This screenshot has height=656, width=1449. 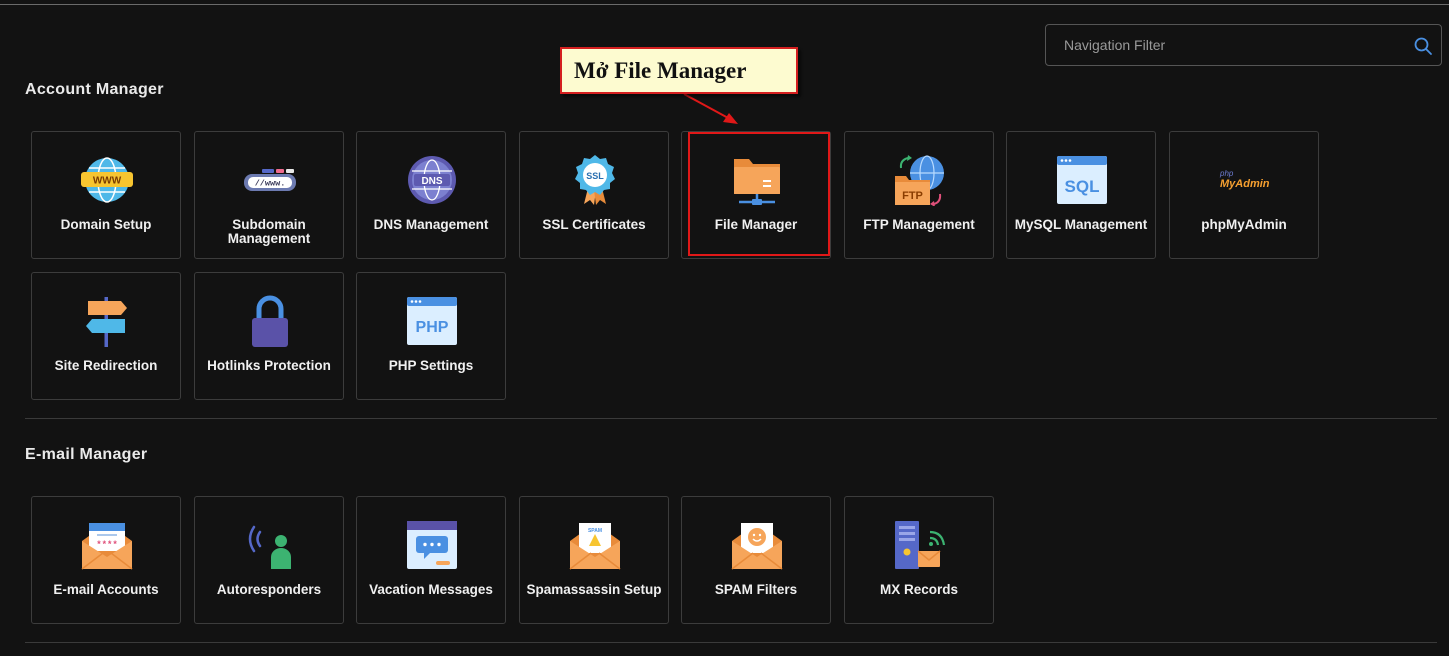 What do you see at coordinates (595, 176) in the screenshot?
I see `ssl-text: SSL` at bounding box center [595, 176].